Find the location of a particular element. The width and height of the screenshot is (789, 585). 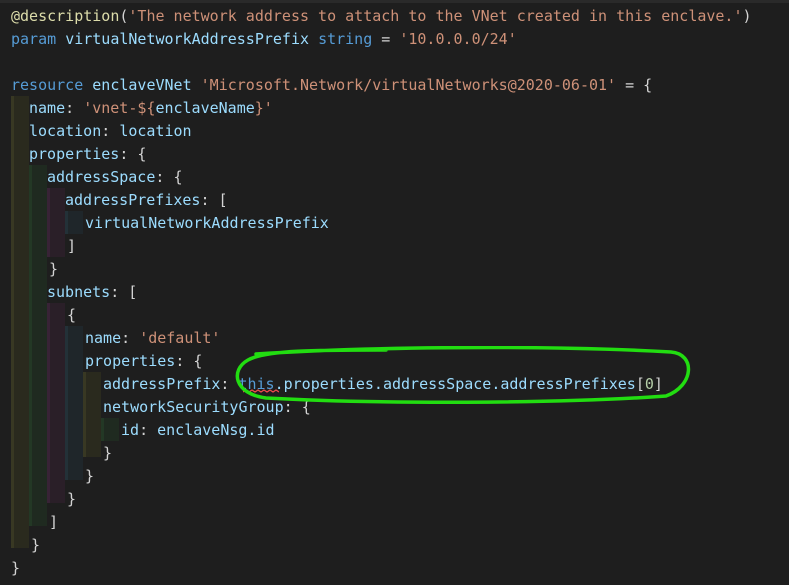

string-literal: 'default' is located at coordinates (180, 338).